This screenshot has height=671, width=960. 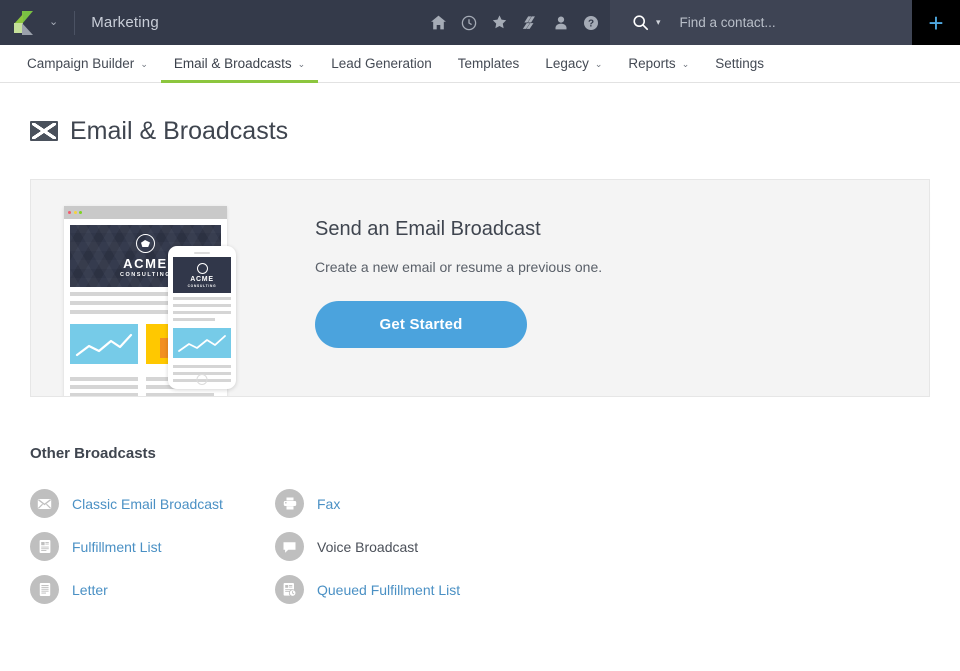 What do you see at coordinates (289, 546) in the screenshot?
I see `speech-bubble-icon` at bounding box center [289, 546].